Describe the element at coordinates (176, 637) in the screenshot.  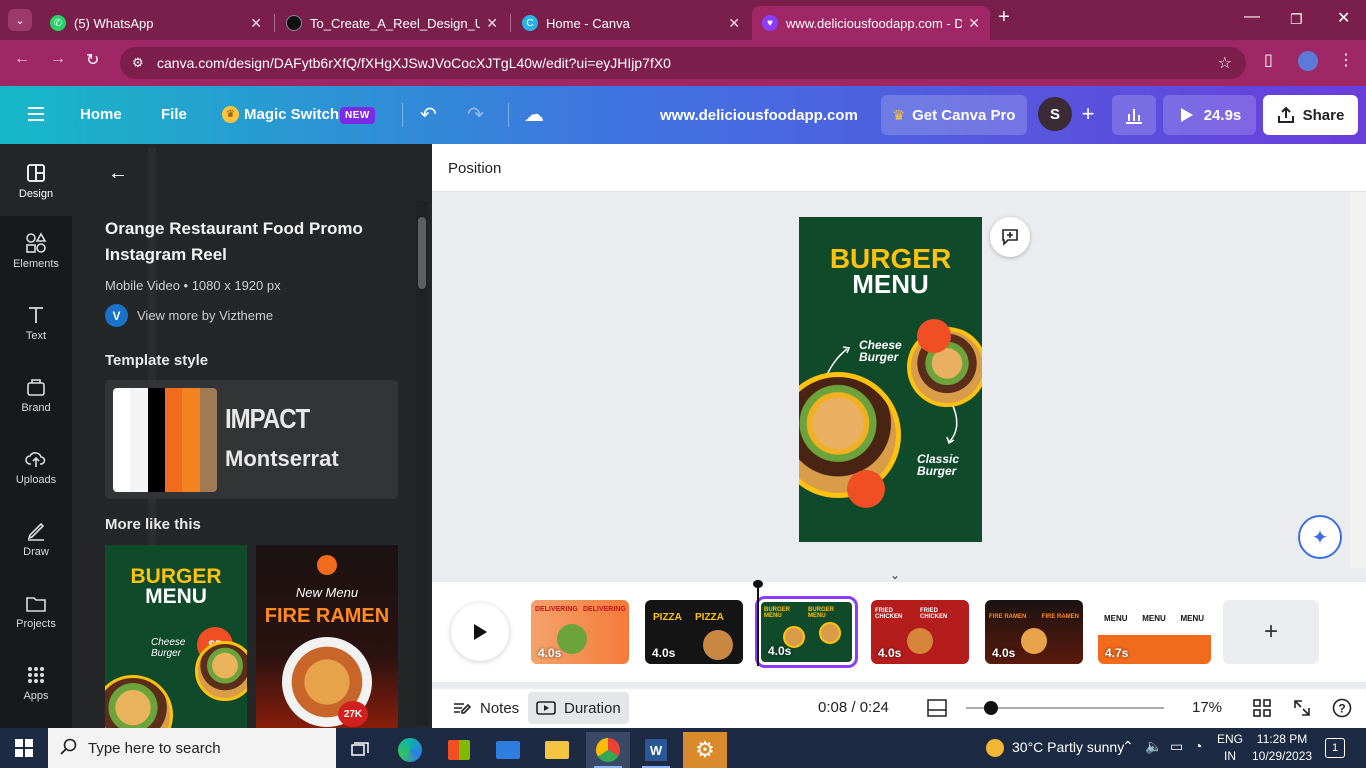
I see `template-thumbnail-burger: BURGER MENU Cheese Burger $5` at that location.